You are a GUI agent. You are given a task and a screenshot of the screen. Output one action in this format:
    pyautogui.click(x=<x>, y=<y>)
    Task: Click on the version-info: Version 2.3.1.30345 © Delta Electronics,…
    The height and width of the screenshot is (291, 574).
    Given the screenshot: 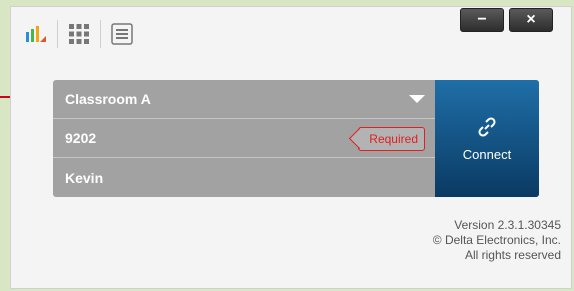 What is the action you would take?
    pyautogui.click(x=497, y=240)
    